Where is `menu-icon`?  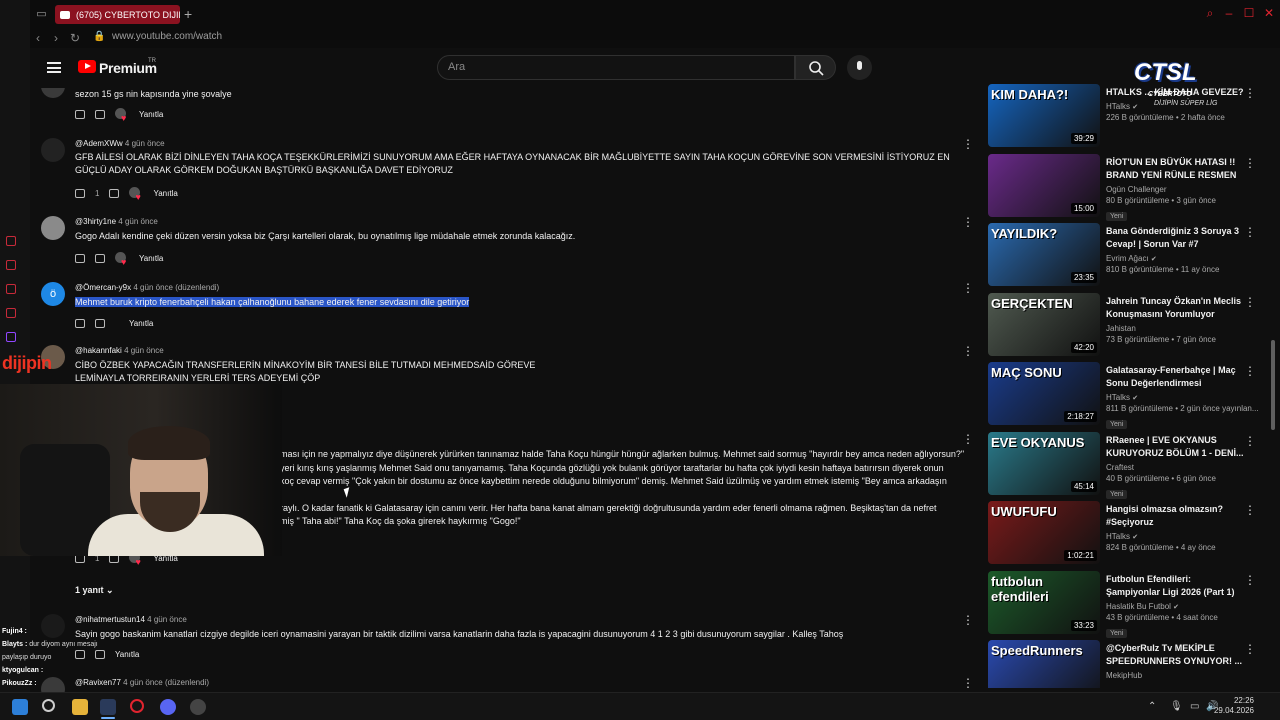
menu-icon is located at coordinates (54, 67).